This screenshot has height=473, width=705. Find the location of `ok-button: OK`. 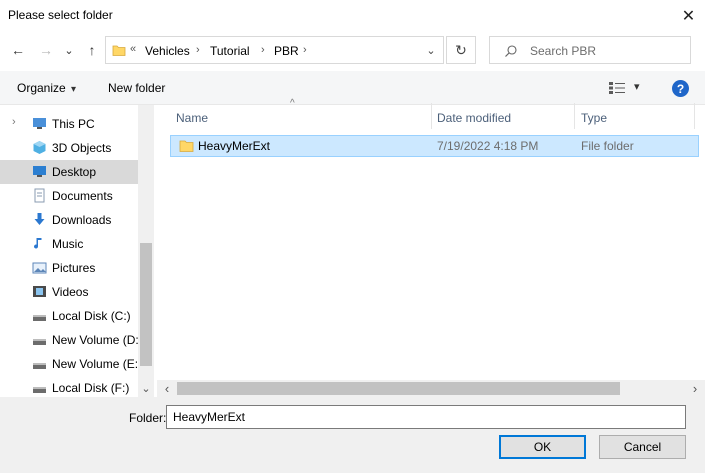

ok-button: OK is located at coordinates (542, 447).